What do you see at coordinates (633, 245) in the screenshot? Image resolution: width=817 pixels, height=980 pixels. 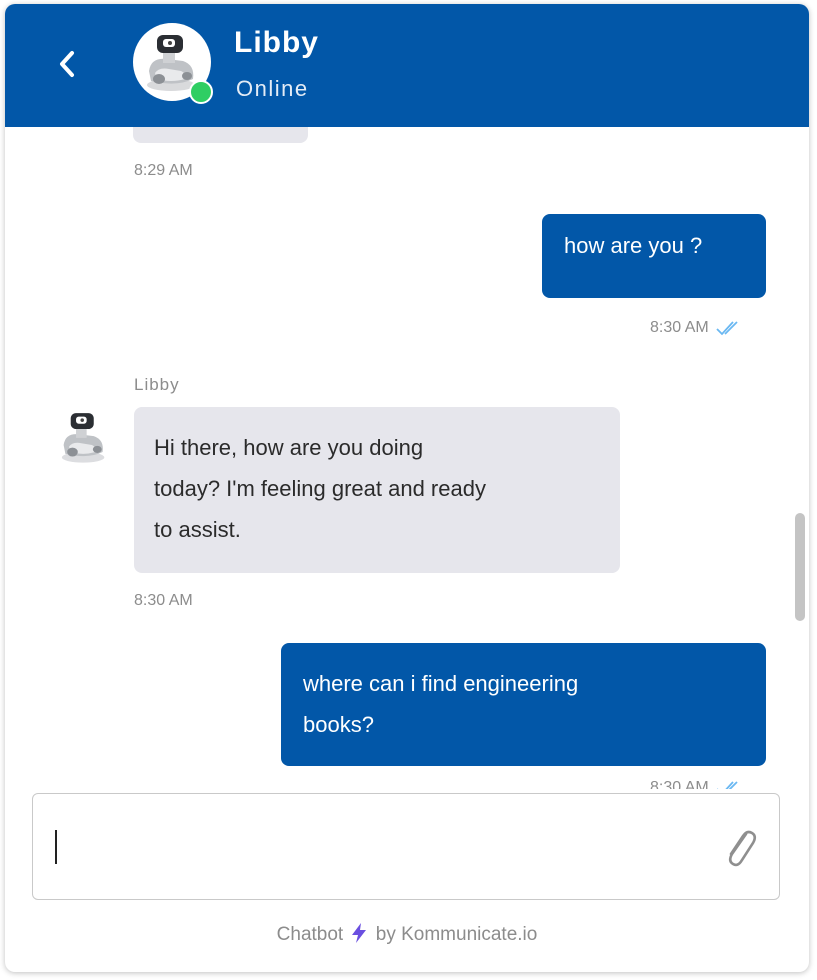 I see `message-text: how are you ?` at bounding box center [633, 245].